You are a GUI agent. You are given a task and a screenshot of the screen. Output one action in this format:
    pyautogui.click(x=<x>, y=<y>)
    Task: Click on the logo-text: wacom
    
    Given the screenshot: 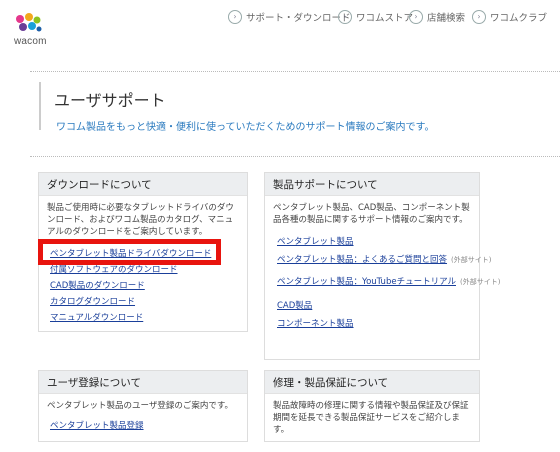 What is the action you would take?
    pyautogui.click(x=30, y=41)
    